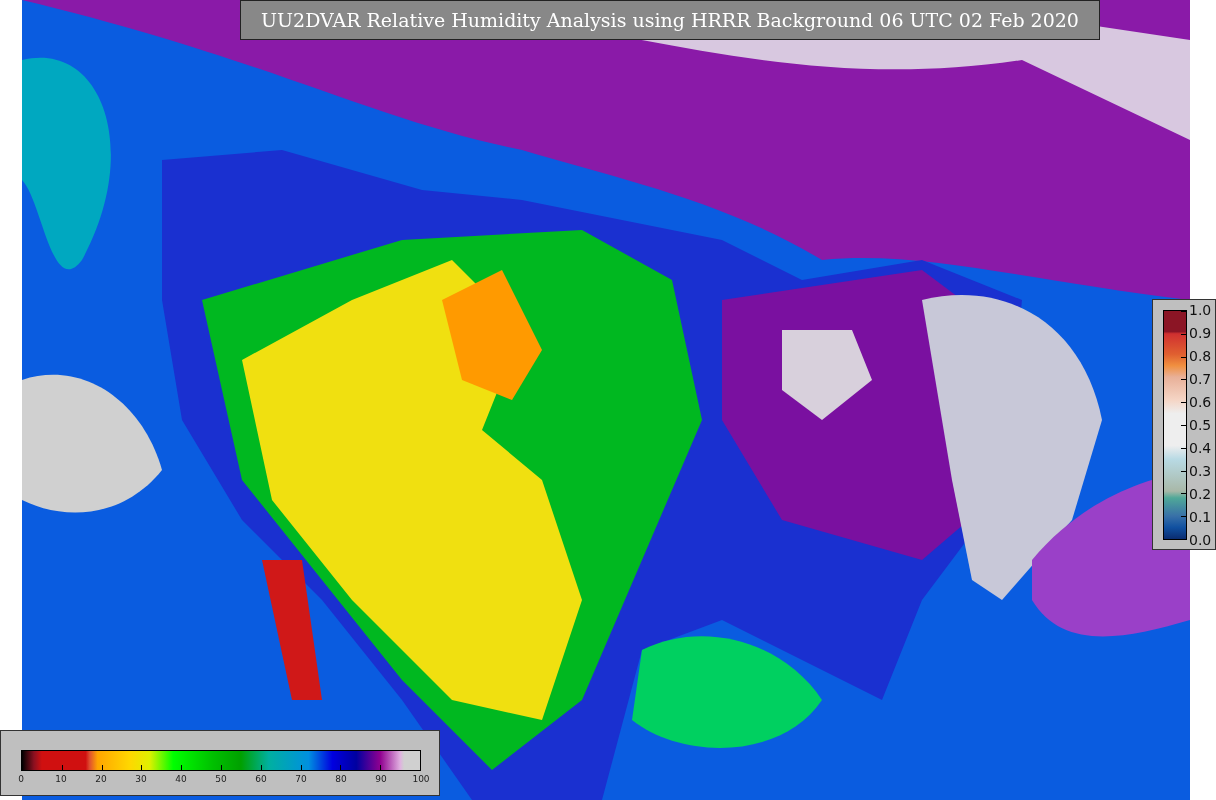  Describe the element at coordinates (1200, 356) in the screenshot. I see `tick-label: 0.8` at that location.